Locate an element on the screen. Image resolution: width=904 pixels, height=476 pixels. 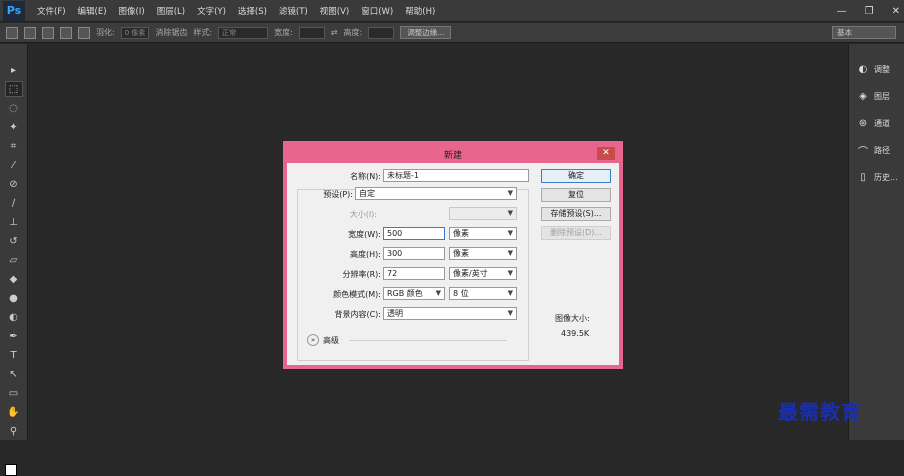
subtract-selection-icon is located at coordinates (66, 32).